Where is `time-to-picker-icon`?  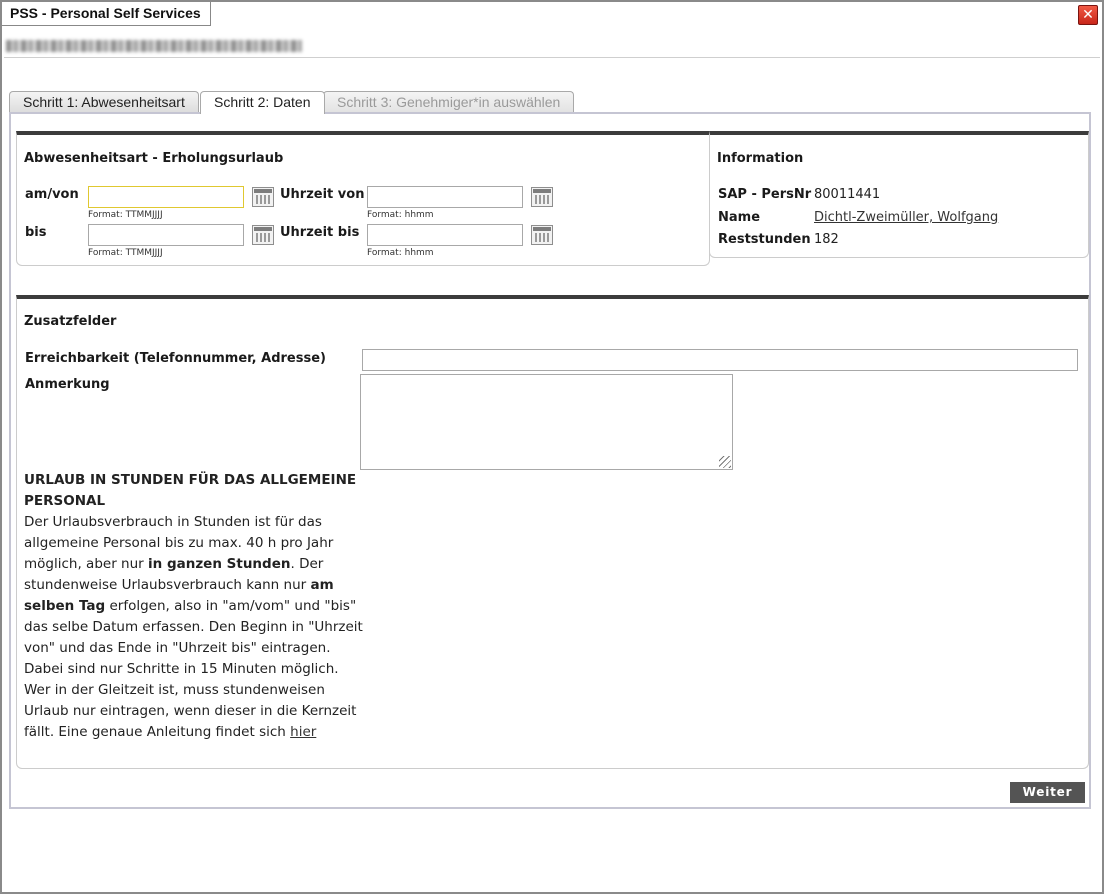 time-to-picker-icon is located at coordinates (542, 235).